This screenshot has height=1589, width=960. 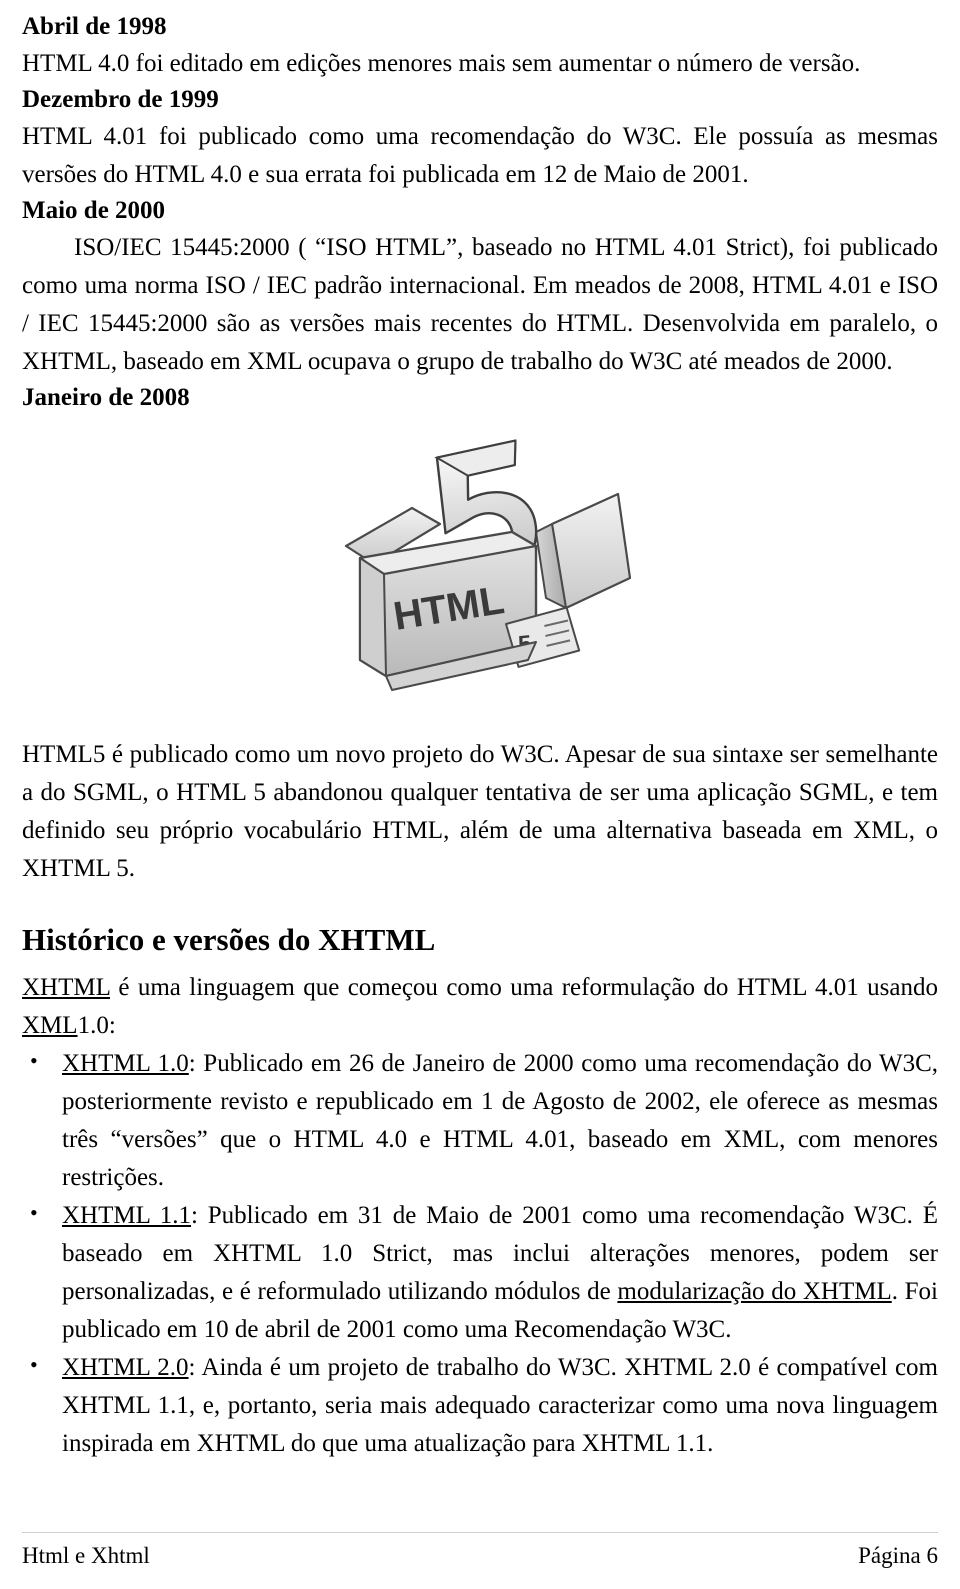 I want to click on bullet-label-xhtml-20: XHTML 2.0, so click(x=125, y=1368).